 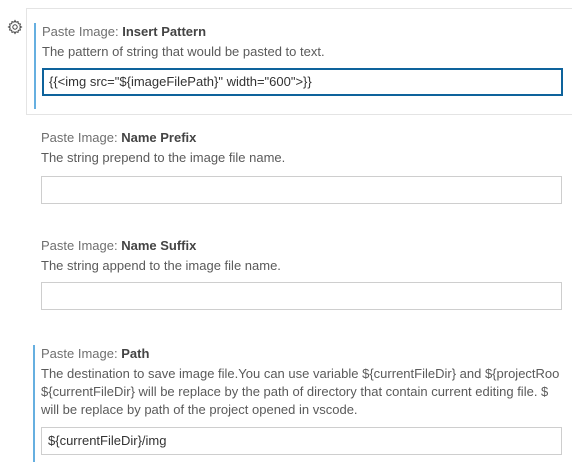 What do you see at coordinates (159, 245) in the screenshot?
I see `setting-name: Name Suffix` at bounding box center [159, 245].